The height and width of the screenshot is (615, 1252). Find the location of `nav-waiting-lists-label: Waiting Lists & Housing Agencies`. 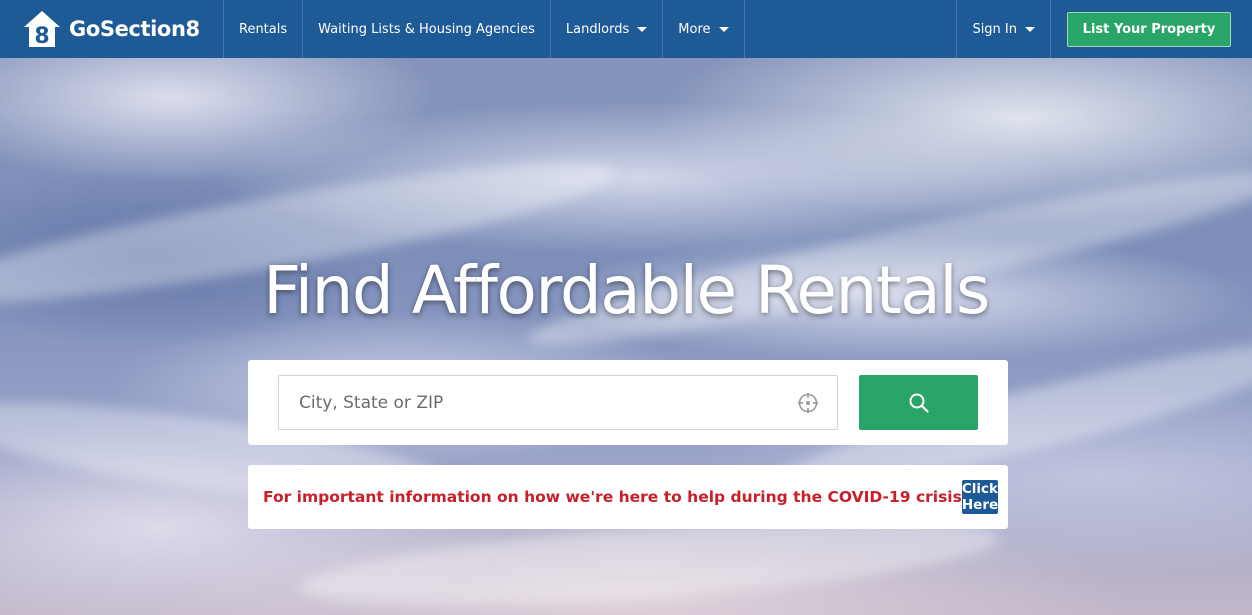

nav-waiting-lists-label: Waiting Lists & Housing Agencies is located at coordinates (426, 29).